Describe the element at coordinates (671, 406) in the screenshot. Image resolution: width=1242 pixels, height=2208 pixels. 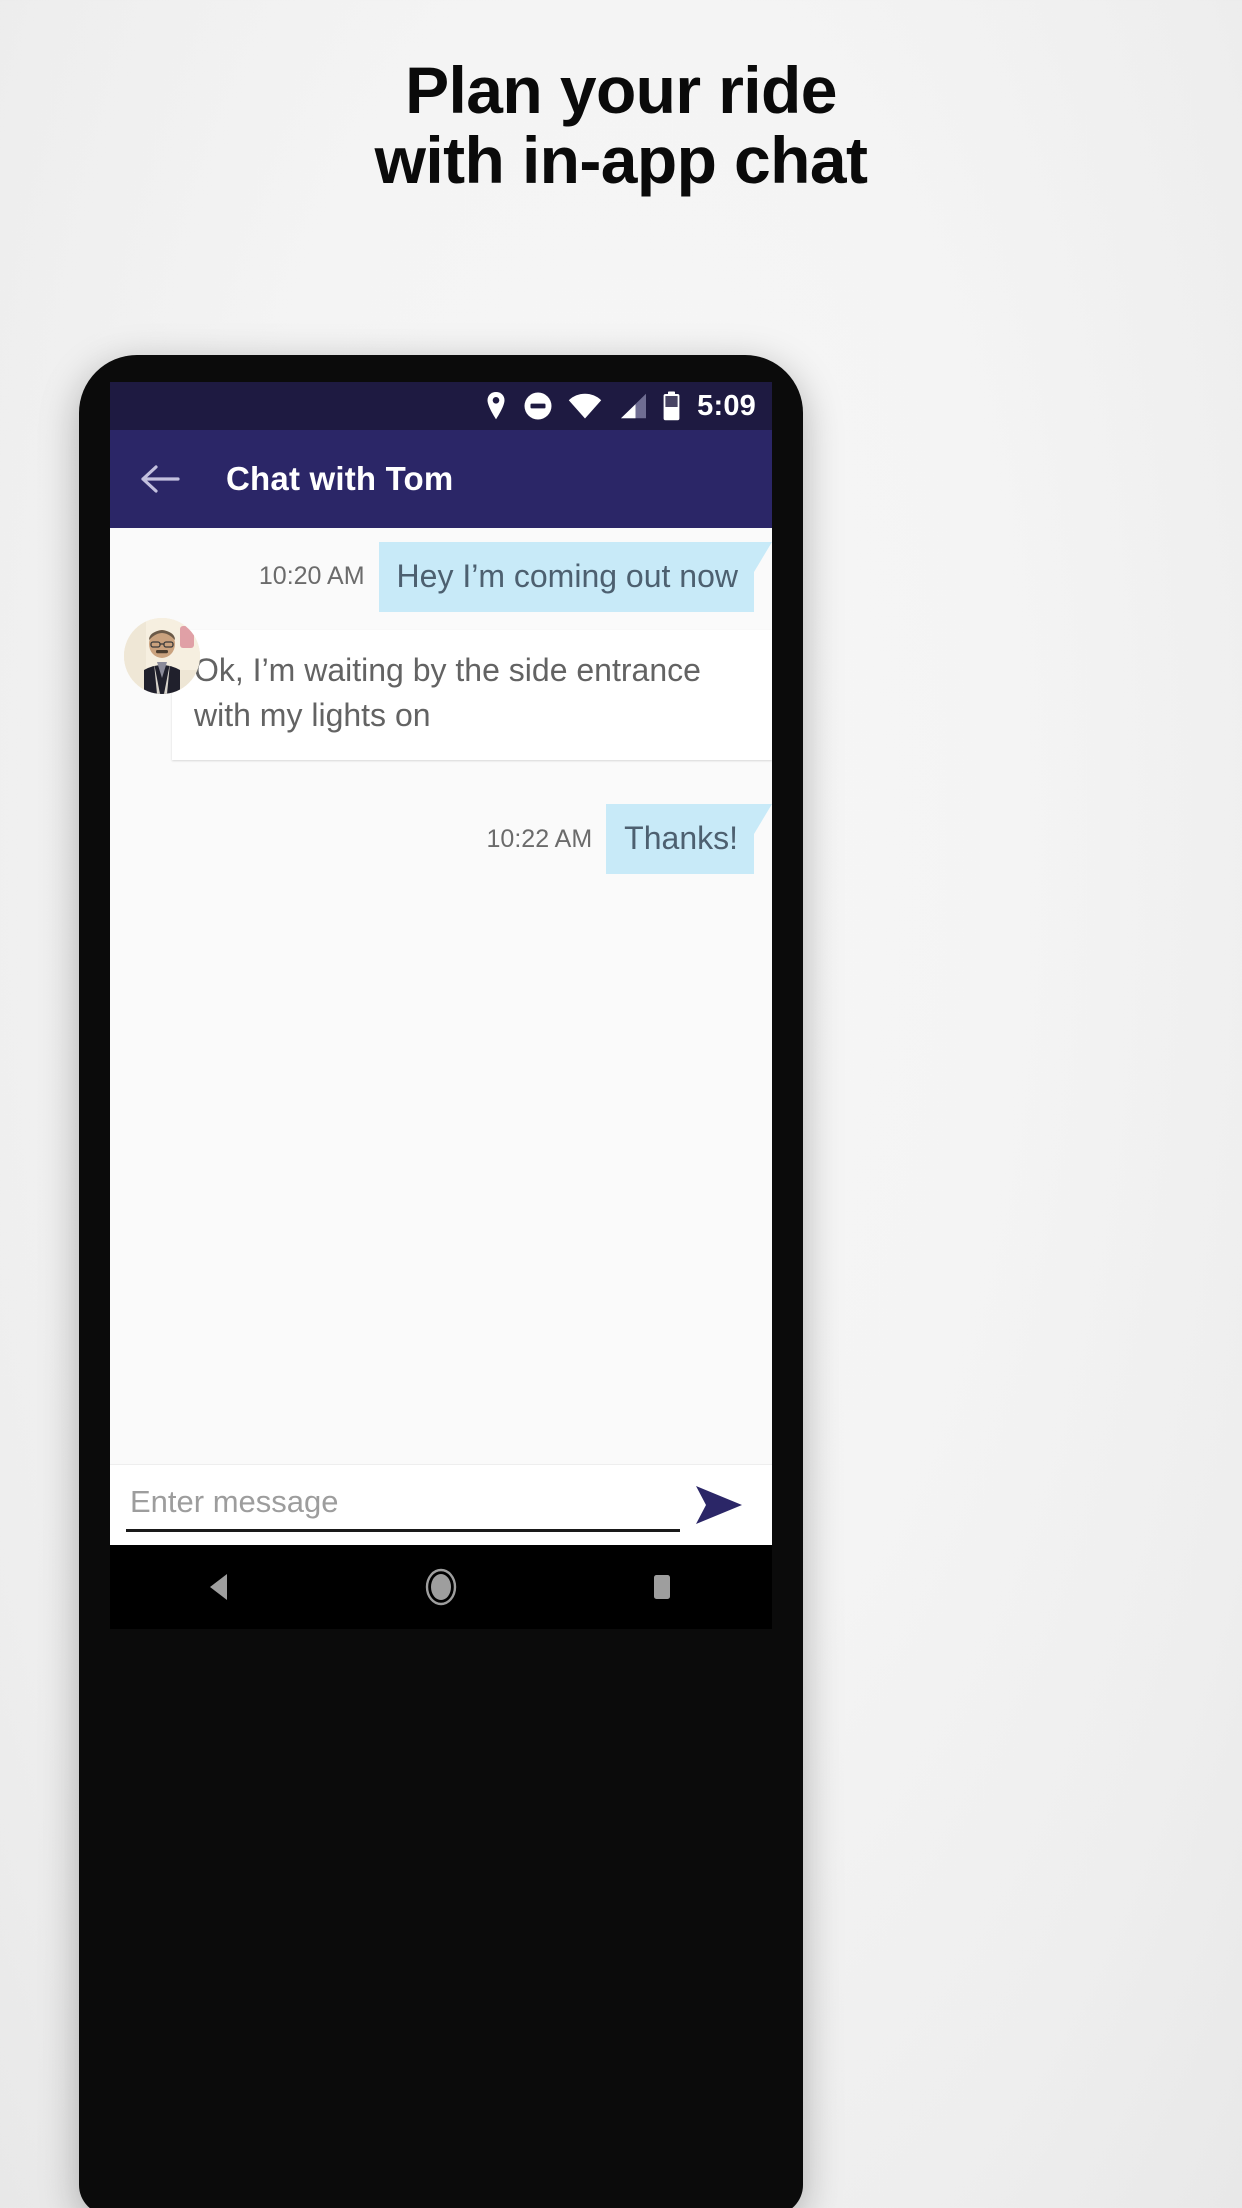
I see `battery-icon` at that location.